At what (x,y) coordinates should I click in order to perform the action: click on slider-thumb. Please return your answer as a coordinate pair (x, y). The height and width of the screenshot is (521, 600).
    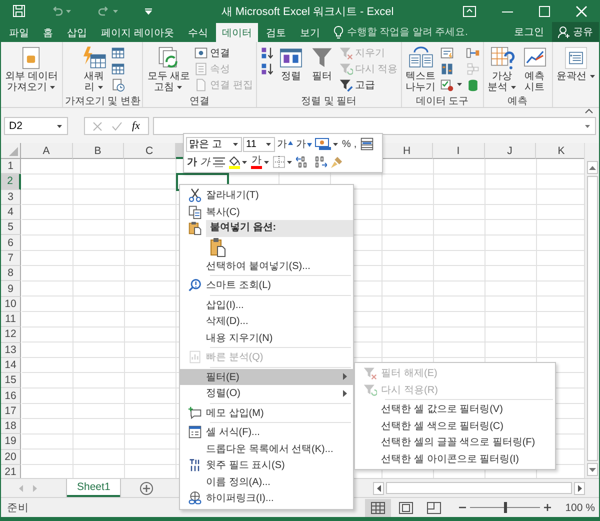
    Looking at the image, I should click on (505, 507).